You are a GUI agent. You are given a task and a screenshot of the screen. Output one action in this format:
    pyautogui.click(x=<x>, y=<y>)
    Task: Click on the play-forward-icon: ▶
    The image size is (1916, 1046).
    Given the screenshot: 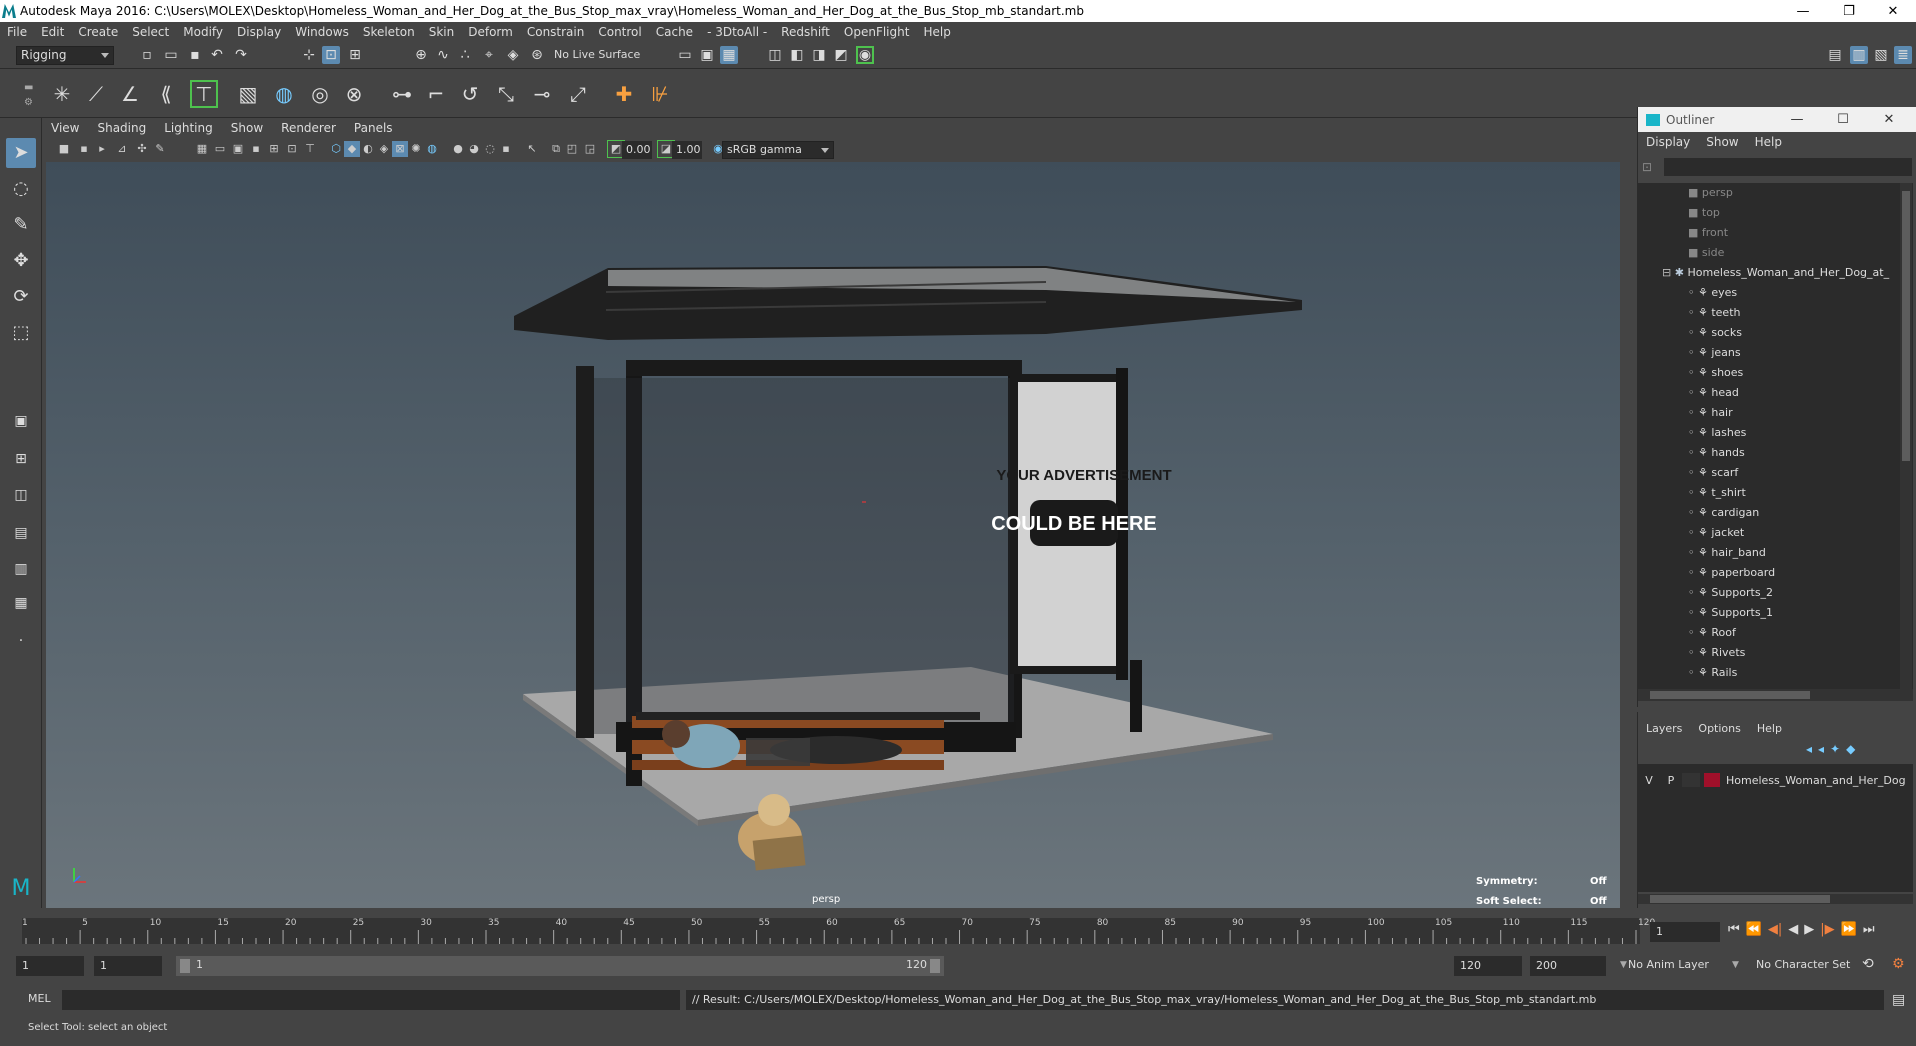 What is the action you would take?
    pyautogui.click(x=1809, y=929)
    